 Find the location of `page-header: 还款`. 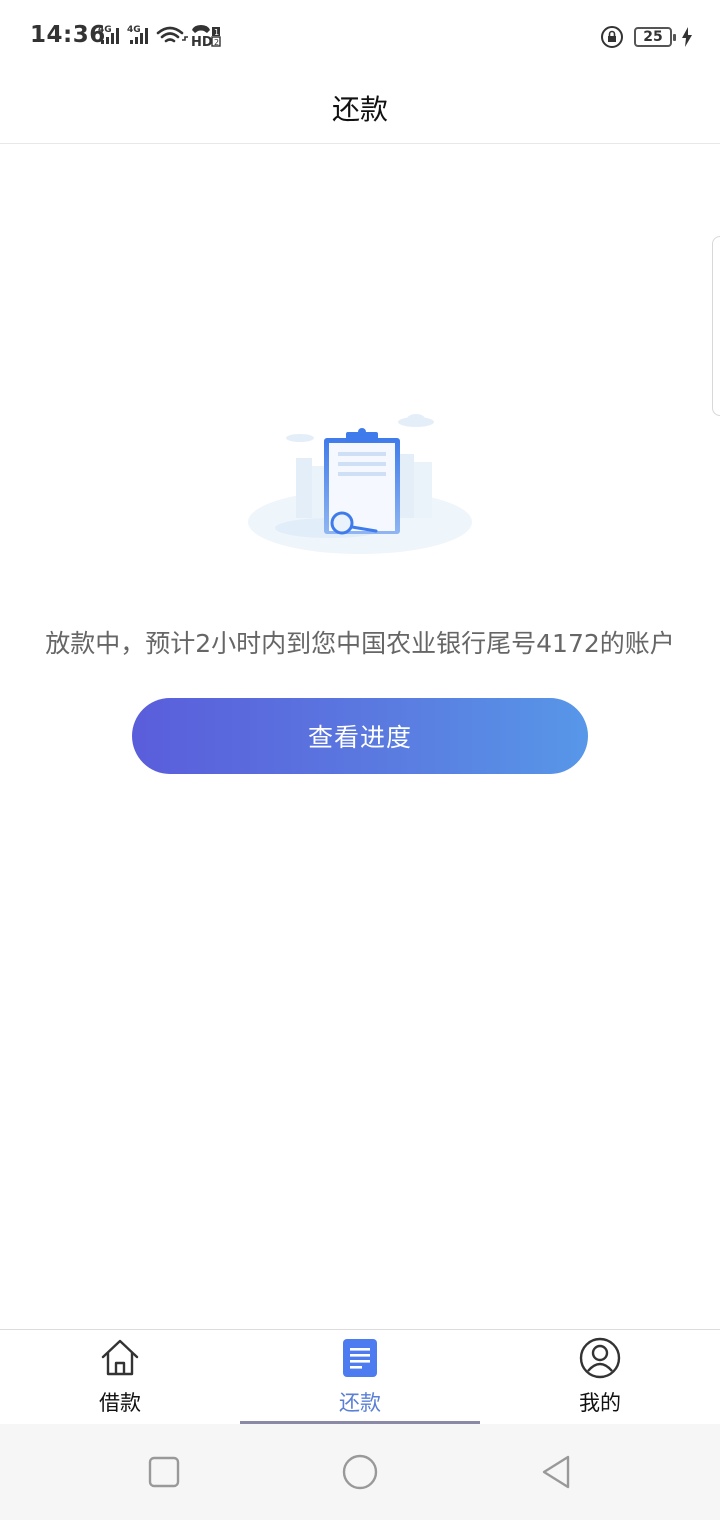

page-header: 还款 is located at coordinates (360, 108).